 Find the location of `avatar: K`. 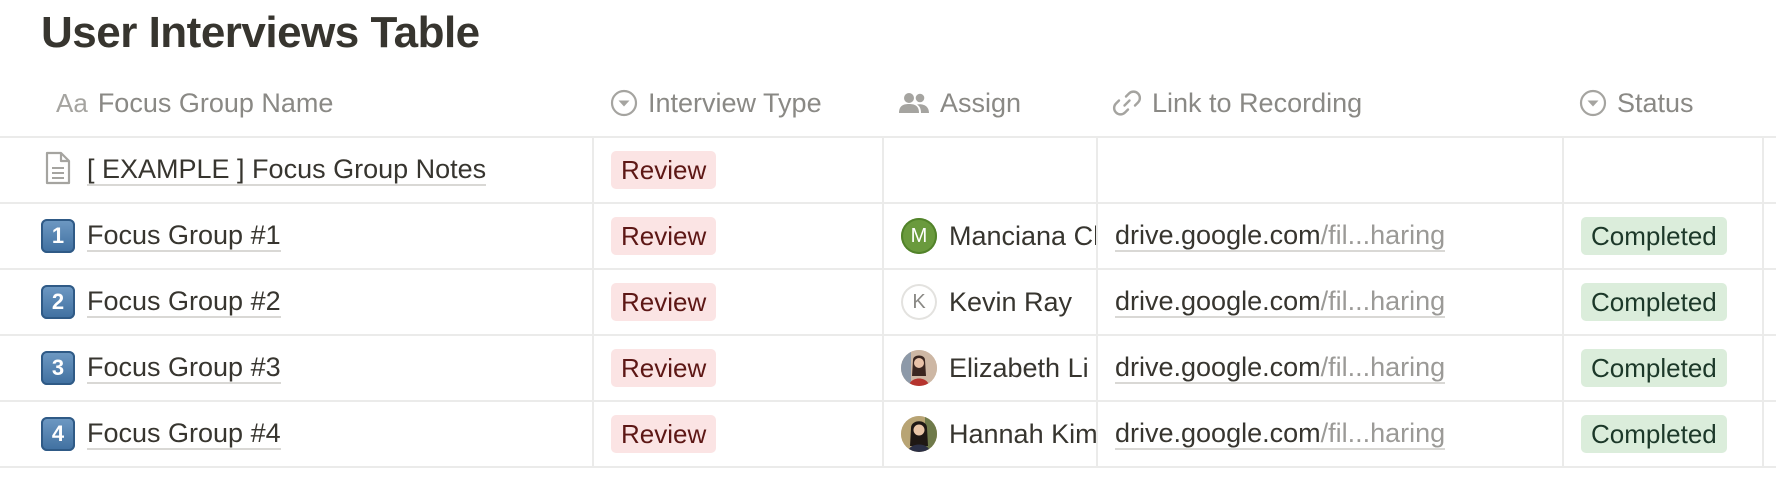

avatar: K is located at coordinates (919, 302).